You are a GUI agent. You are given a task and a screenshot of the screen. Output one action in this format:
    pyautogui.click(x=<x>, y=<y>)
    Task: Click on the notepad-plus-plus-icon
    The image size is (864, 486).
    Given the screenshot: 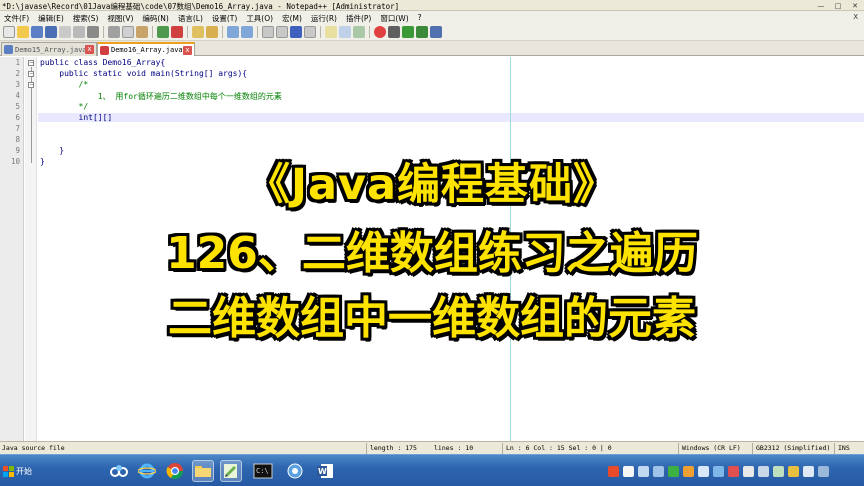 What is the action you would take?
    pyautogui.click(x=231, y=471)
    